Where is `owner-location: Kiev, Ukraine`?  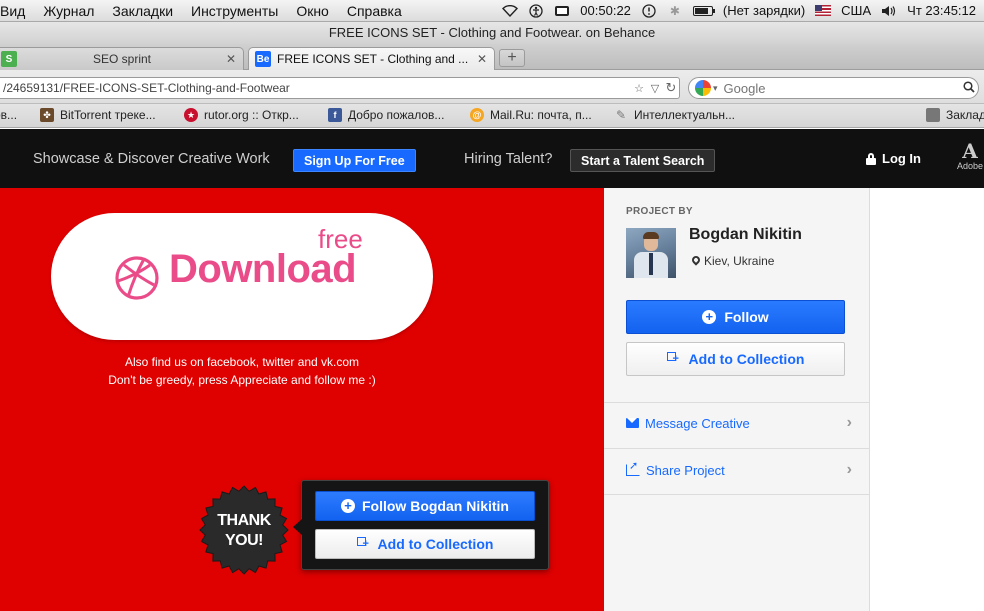 owner-location: Kiev, Ukraine is located at coordinates (733, 261).